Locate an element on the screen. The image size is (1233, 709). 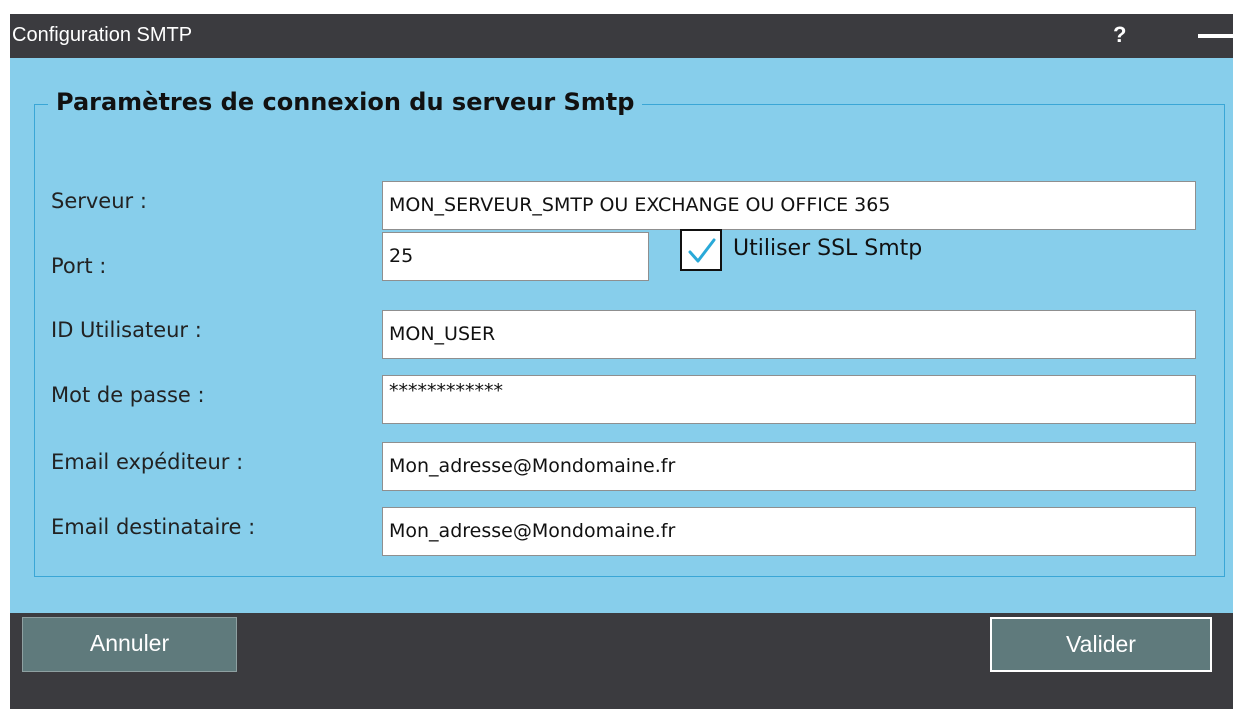
ssl-checkbox is located at coordinates (701, 250).